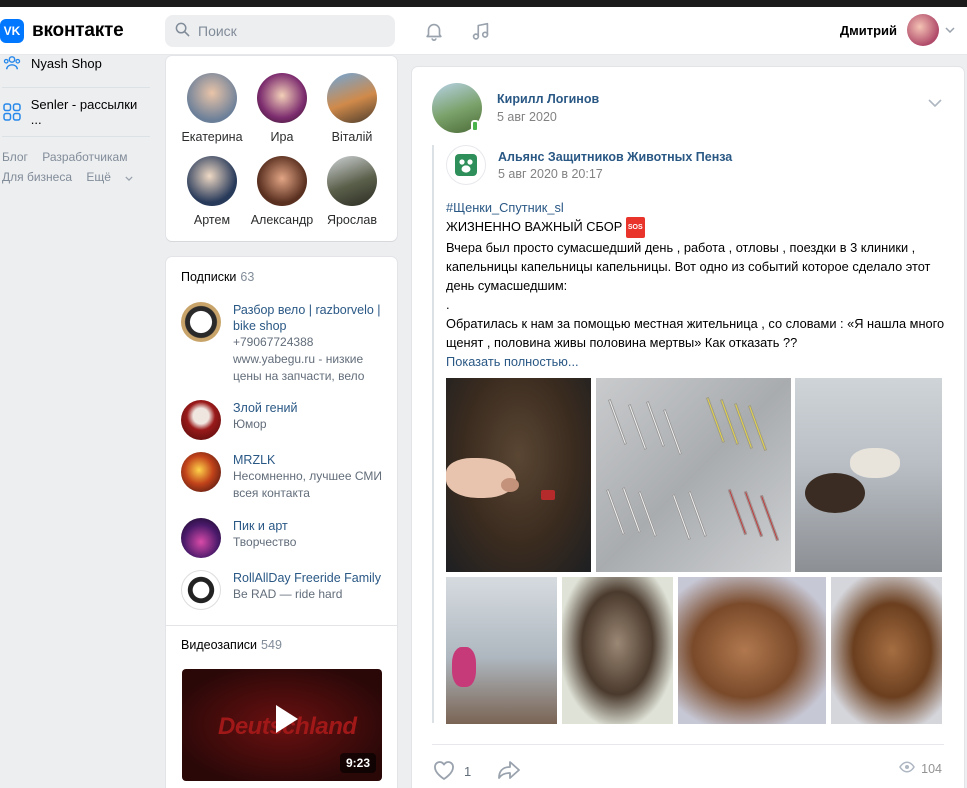 The width and height of the screenshot is (967, 788). I want to click on friend-item: Екатерина, so click(212, 108).